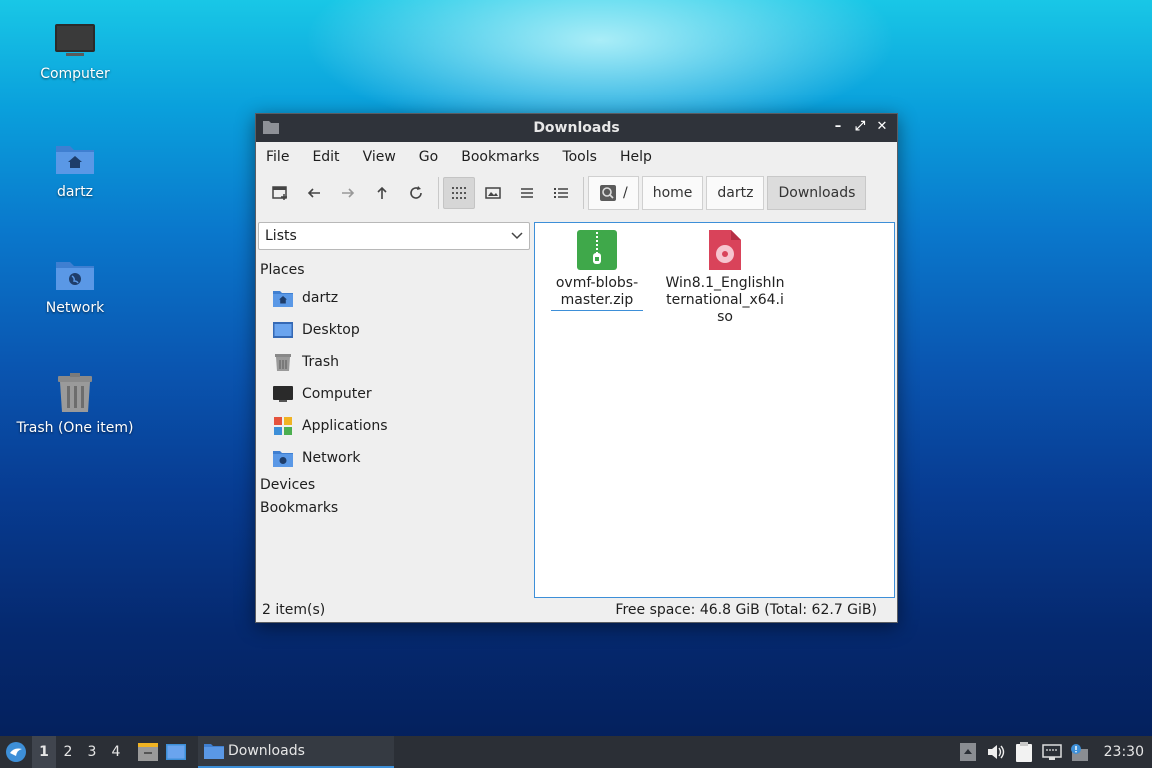 This screenshot has width=1152, height=768. I want to click on window-title: Downloads, so click(576, 128).